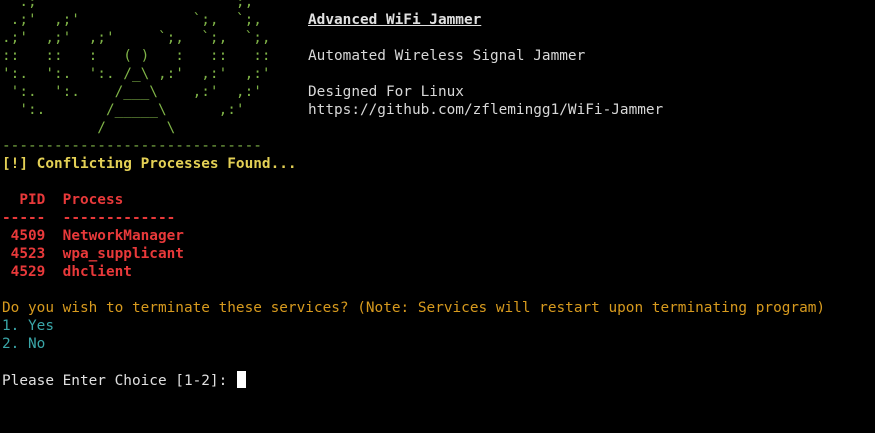 The height and width of the screenshot is (433, 875). Describe the element at coordinates (119, 381) in the screenshot. I see `choice-prompt-label: Please Enter Choice [1-2]:` at that location.